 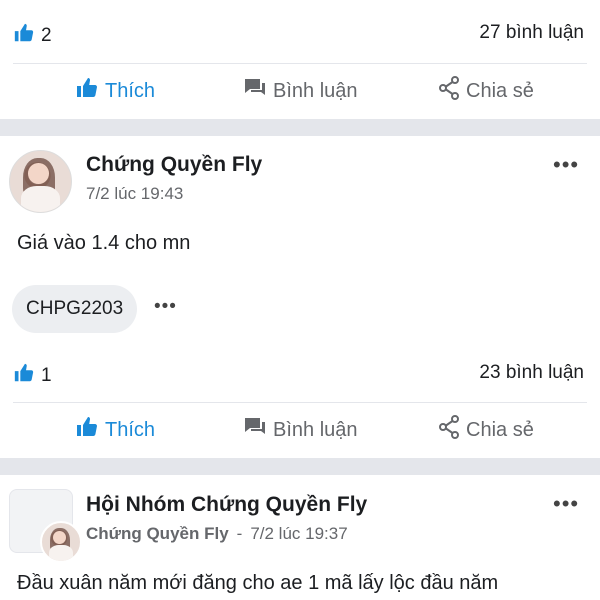 I want to click on post2-comment-button: Bình luận, so click(x=300, y=430).